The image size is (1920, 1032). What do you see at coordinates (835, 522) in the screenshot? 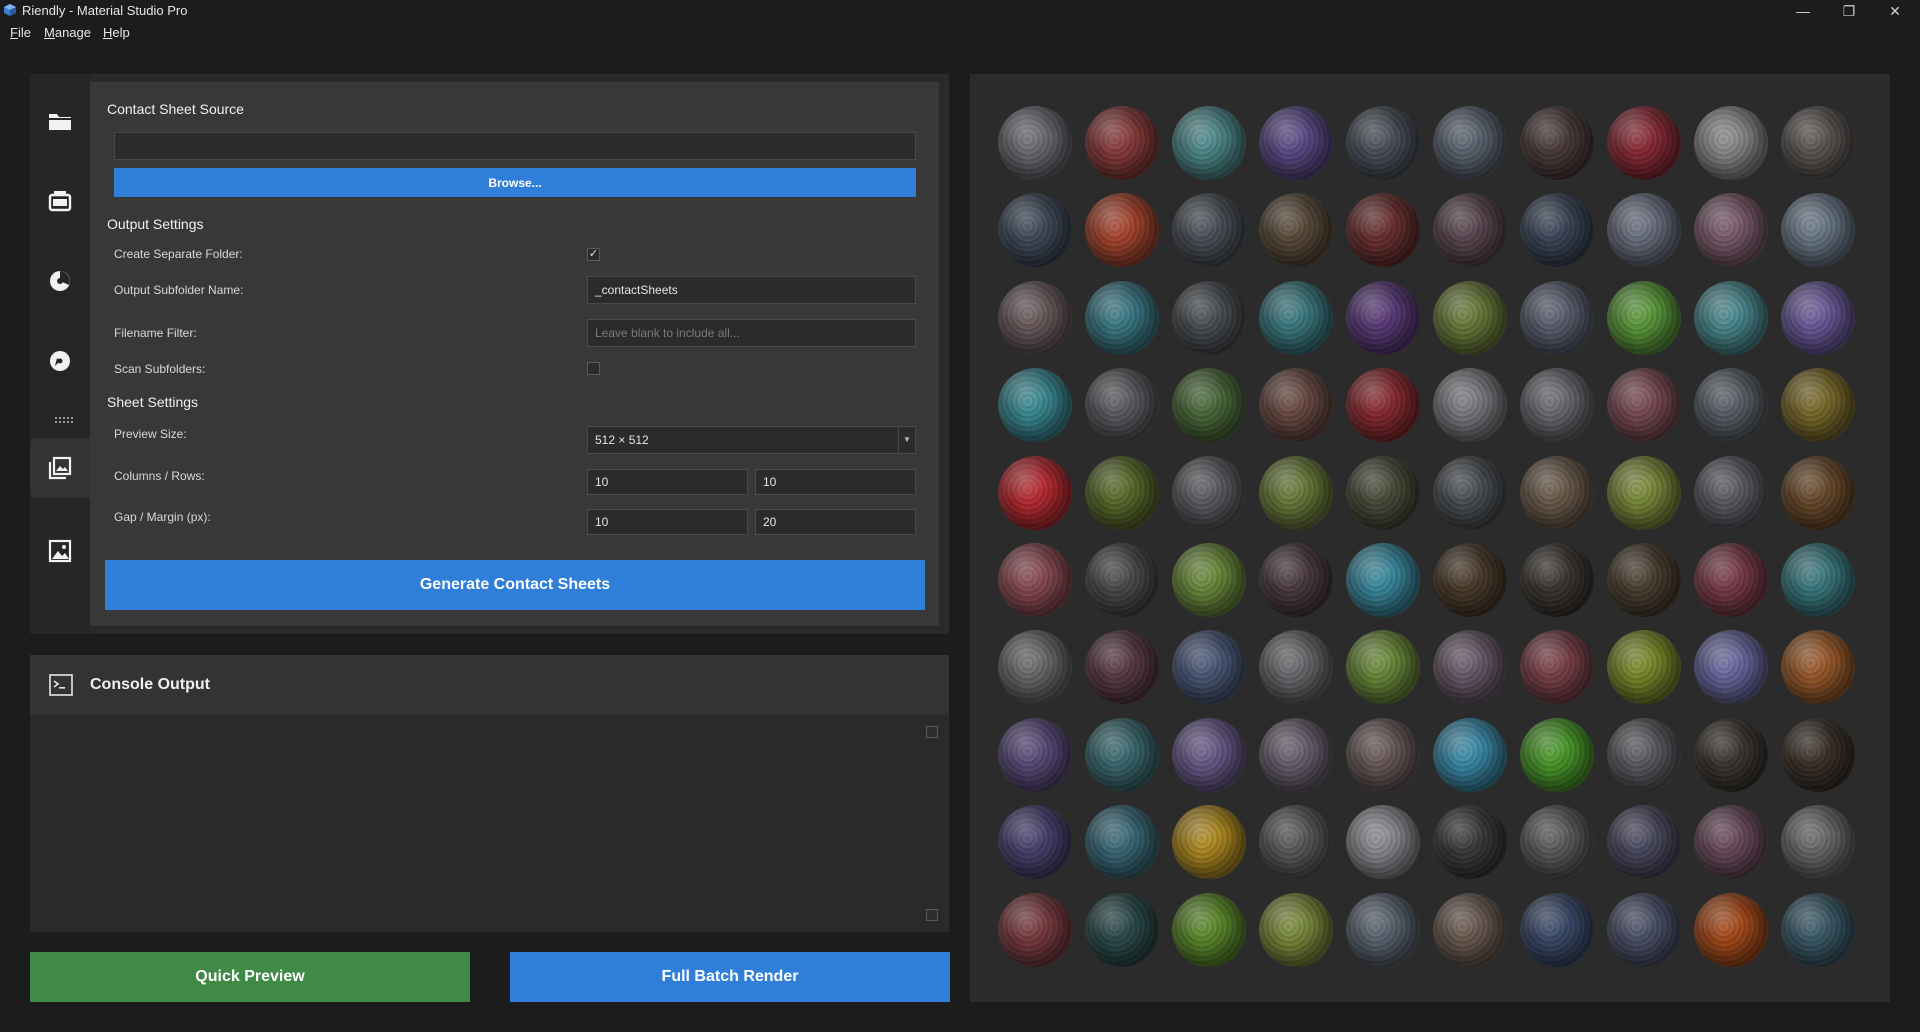
I see `margin-input` at bounding box center [835, 522].